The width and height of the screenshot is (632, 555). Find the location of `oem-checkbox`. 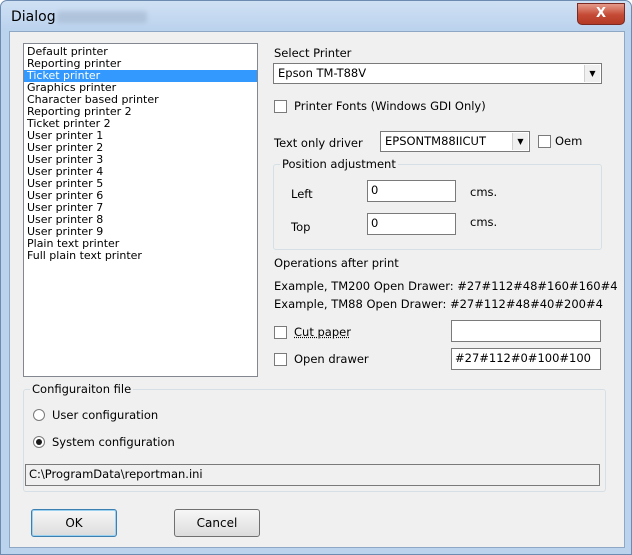

oem-checkbox is located at coordinates (544, 141).